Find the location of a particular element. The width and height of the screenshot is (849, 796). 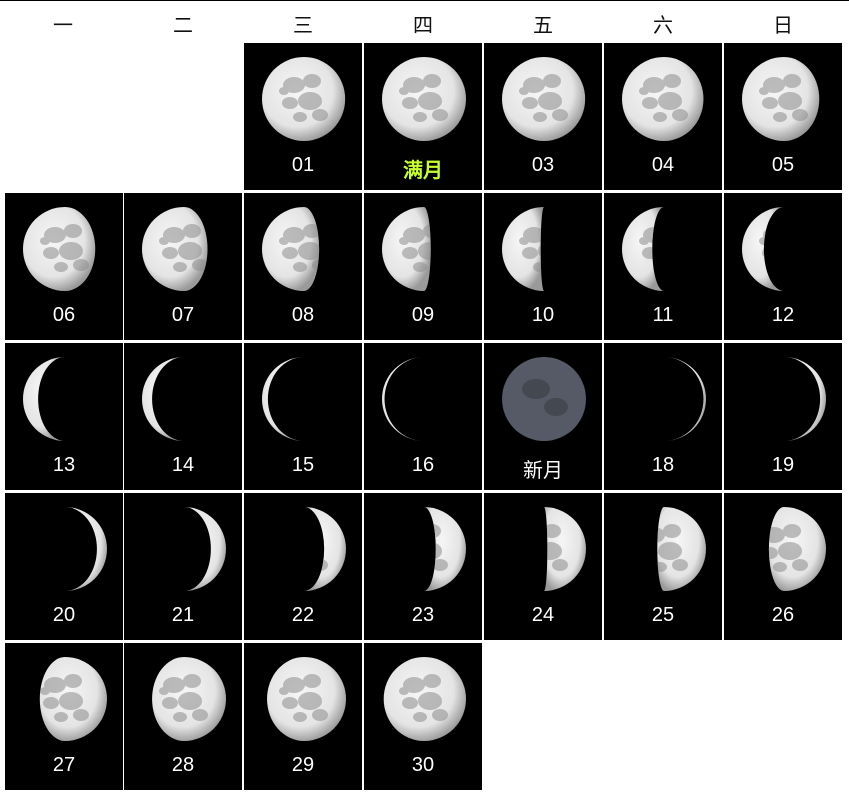

day-cell: 21 is located at coordinates (183, 566).